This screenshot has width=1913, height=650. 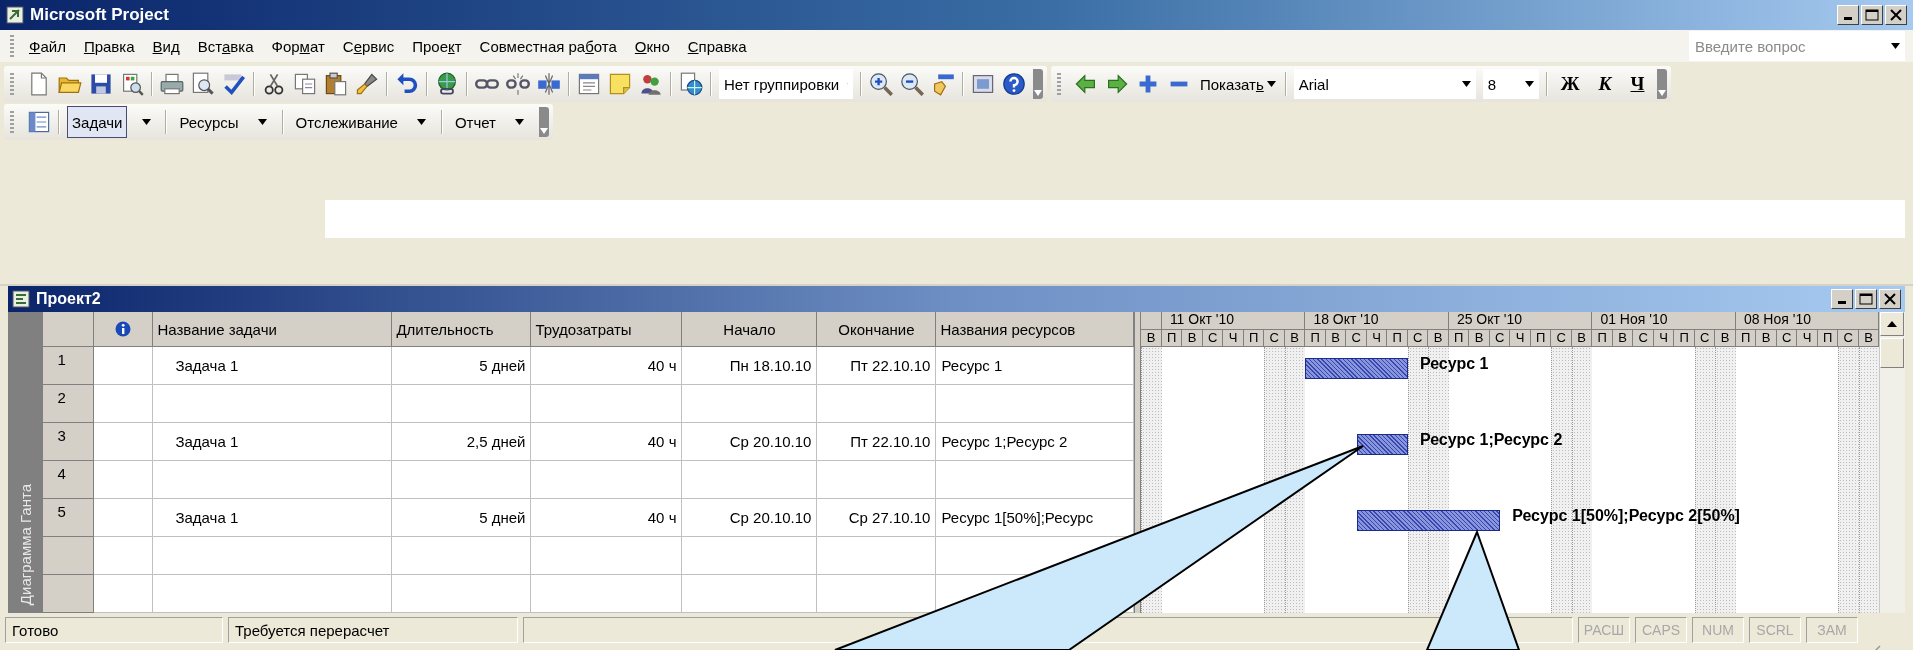 What do you see at coordinates (518, 84) in the screenshot?
I see `broken-chain-icon` at bounding box center [518, 84].